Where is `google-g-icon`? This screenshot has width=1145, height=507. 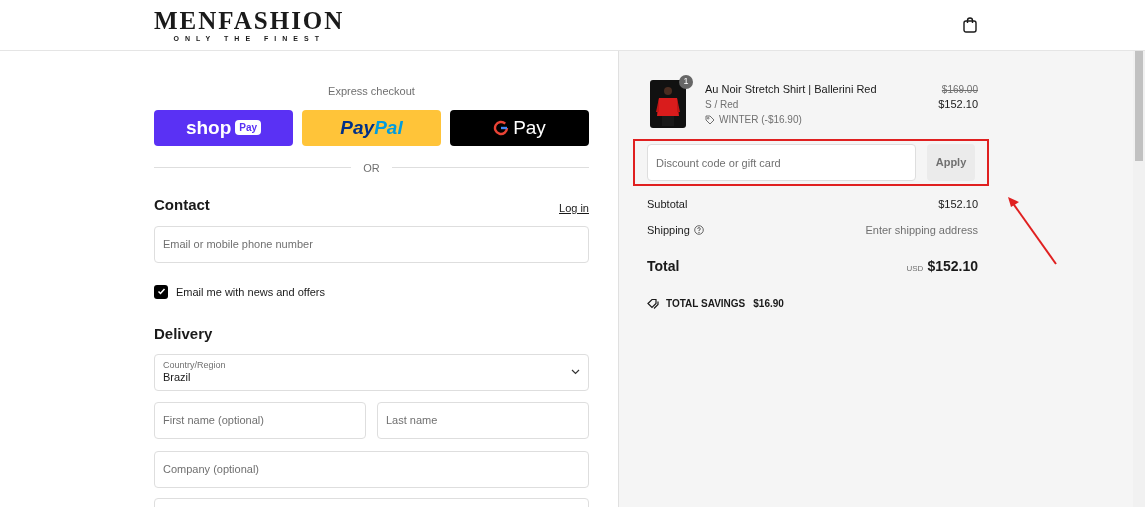 google-g-icon is located at coordinates (501, 127).